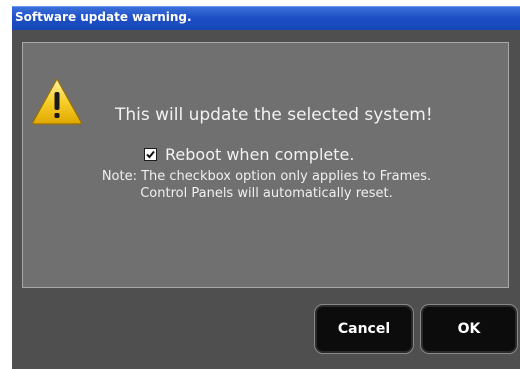 This screenshot has height=369, width=520. I want to click on update-message: This will update the selected system!, so click(274, 115).